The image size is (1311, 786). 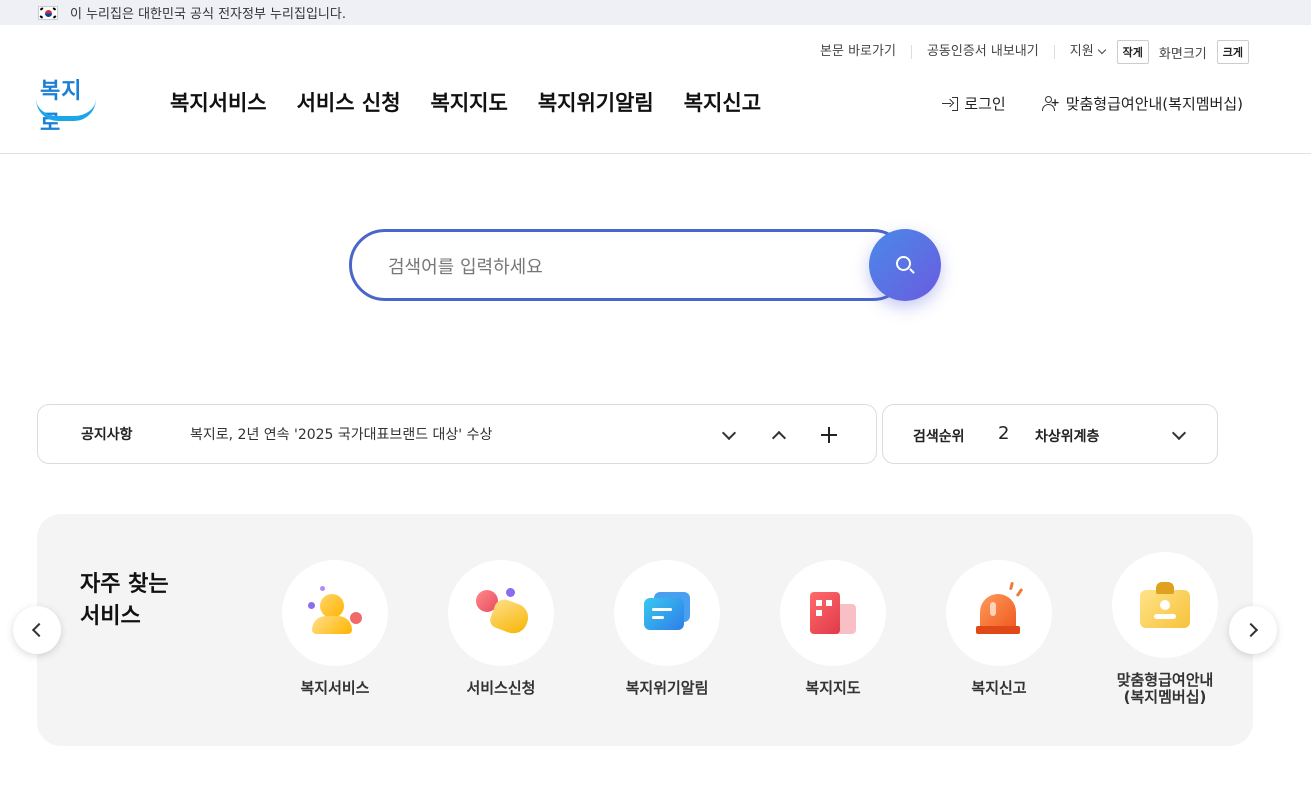 I want to click on search-button, so click(x=905, y=265).